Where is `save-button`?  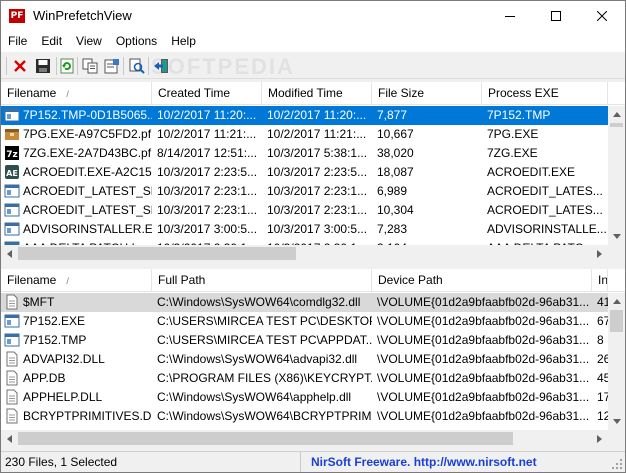
save-button is located at coordinates (43, 66).